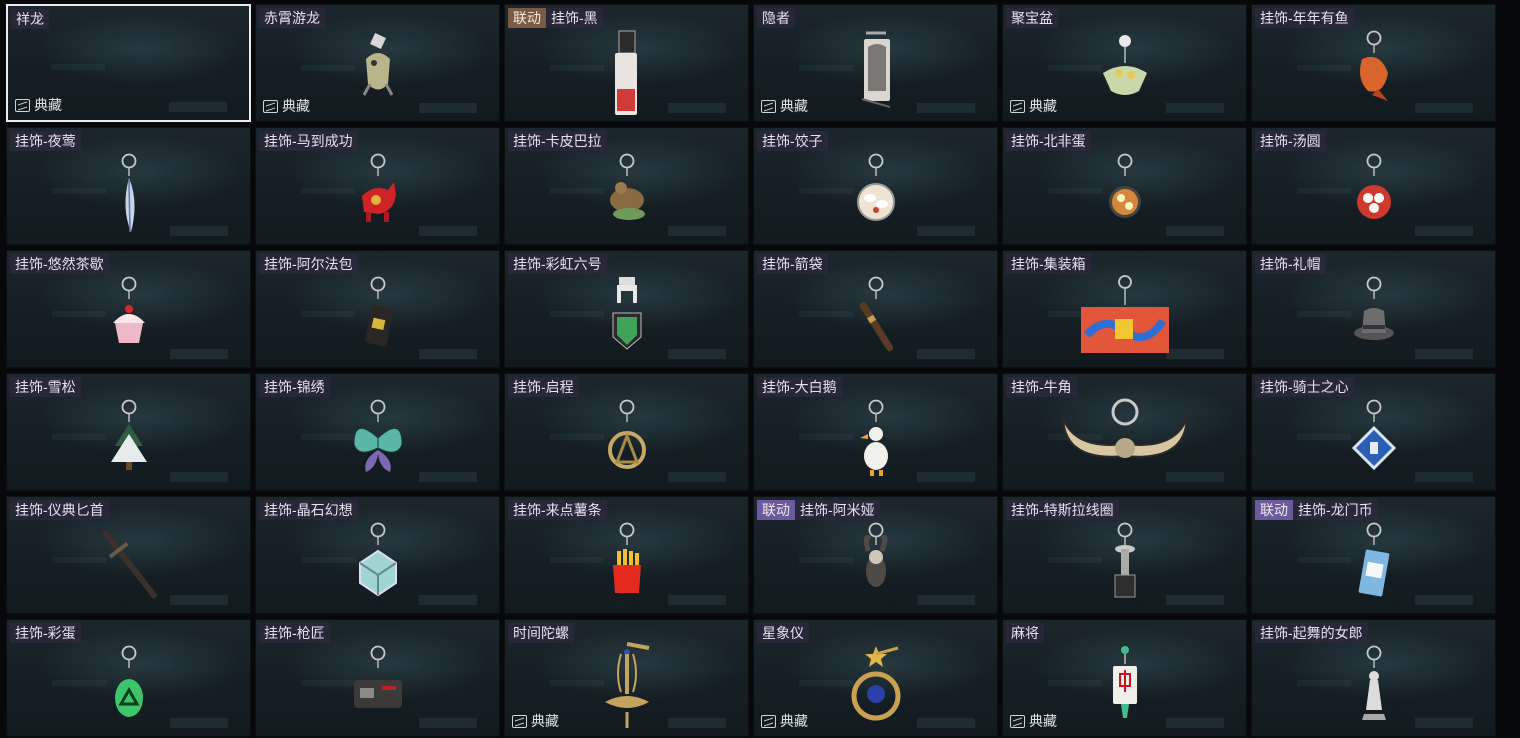  I want to click on tesla-coil-icon, so click(1125, 564).